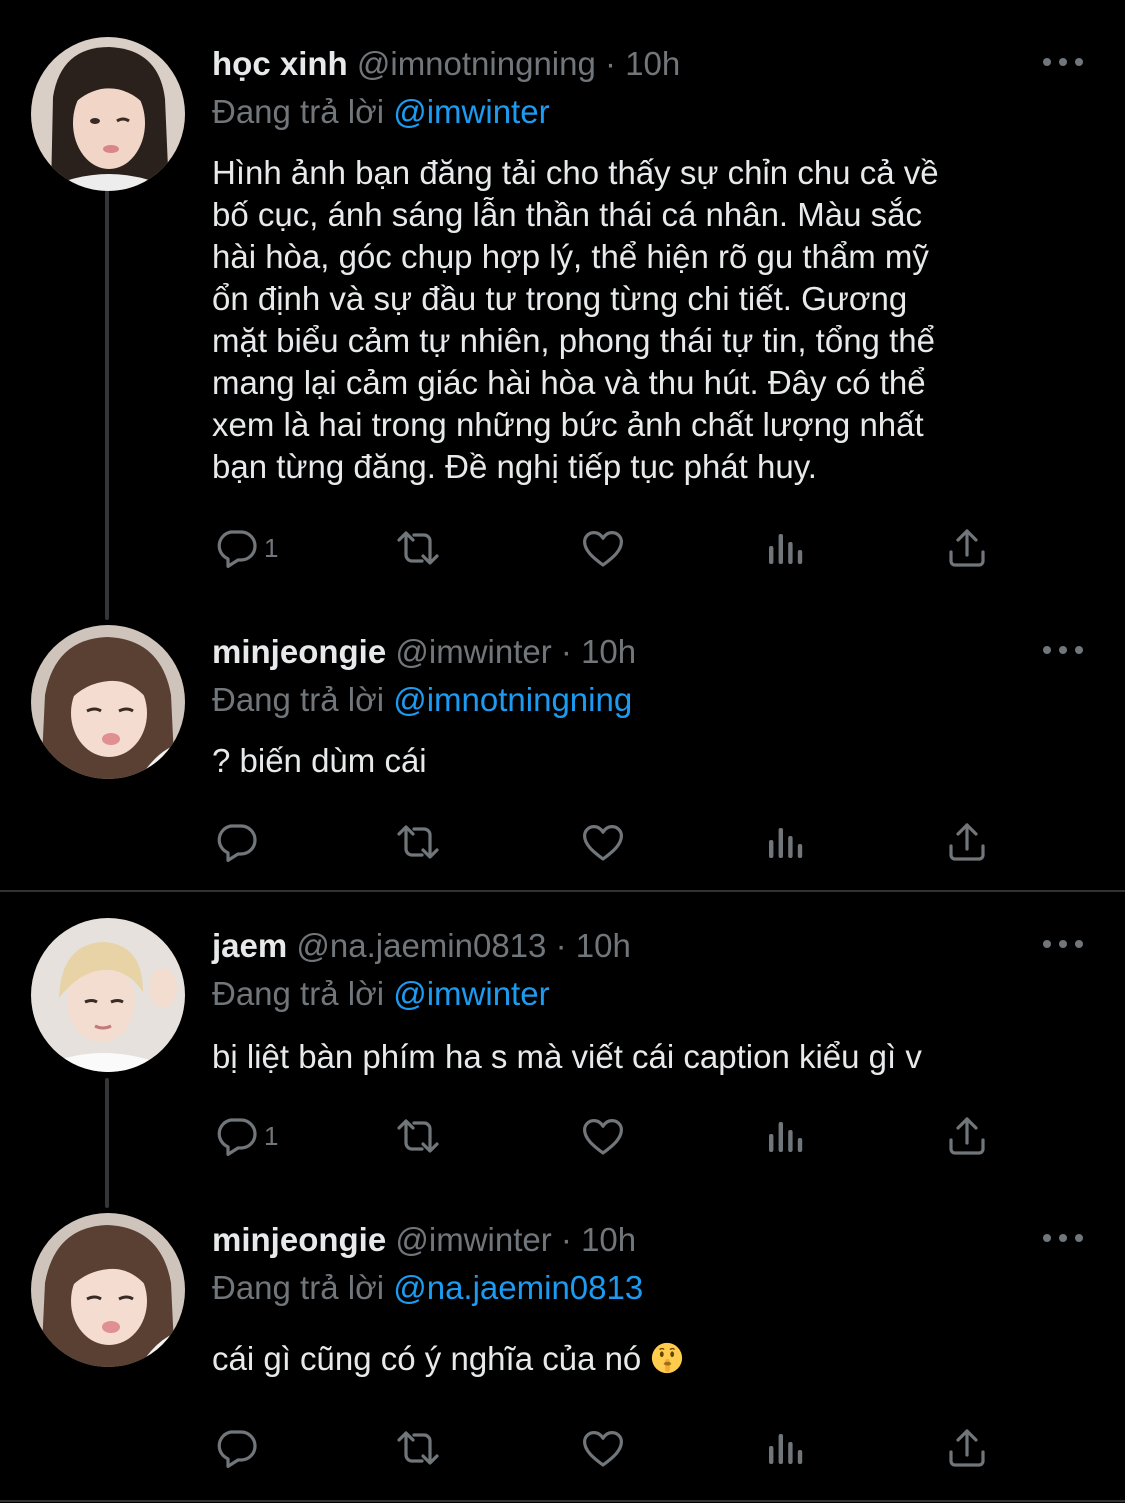 The image size is (1125, 1503). What do you see at coordinates (562, 1501) in the screenshot?
I see `bottom-divider` at bounding box center [562, 1501].